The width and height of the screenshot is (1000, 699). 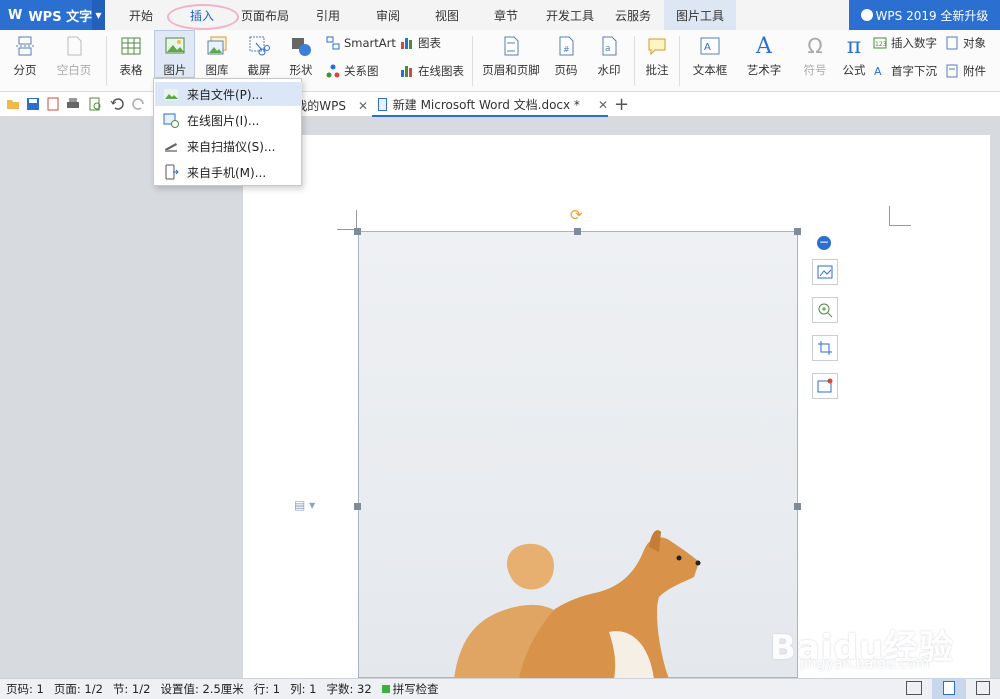 I want to click on spell-check-label: 拼写检查, so click(x=415, y=689).